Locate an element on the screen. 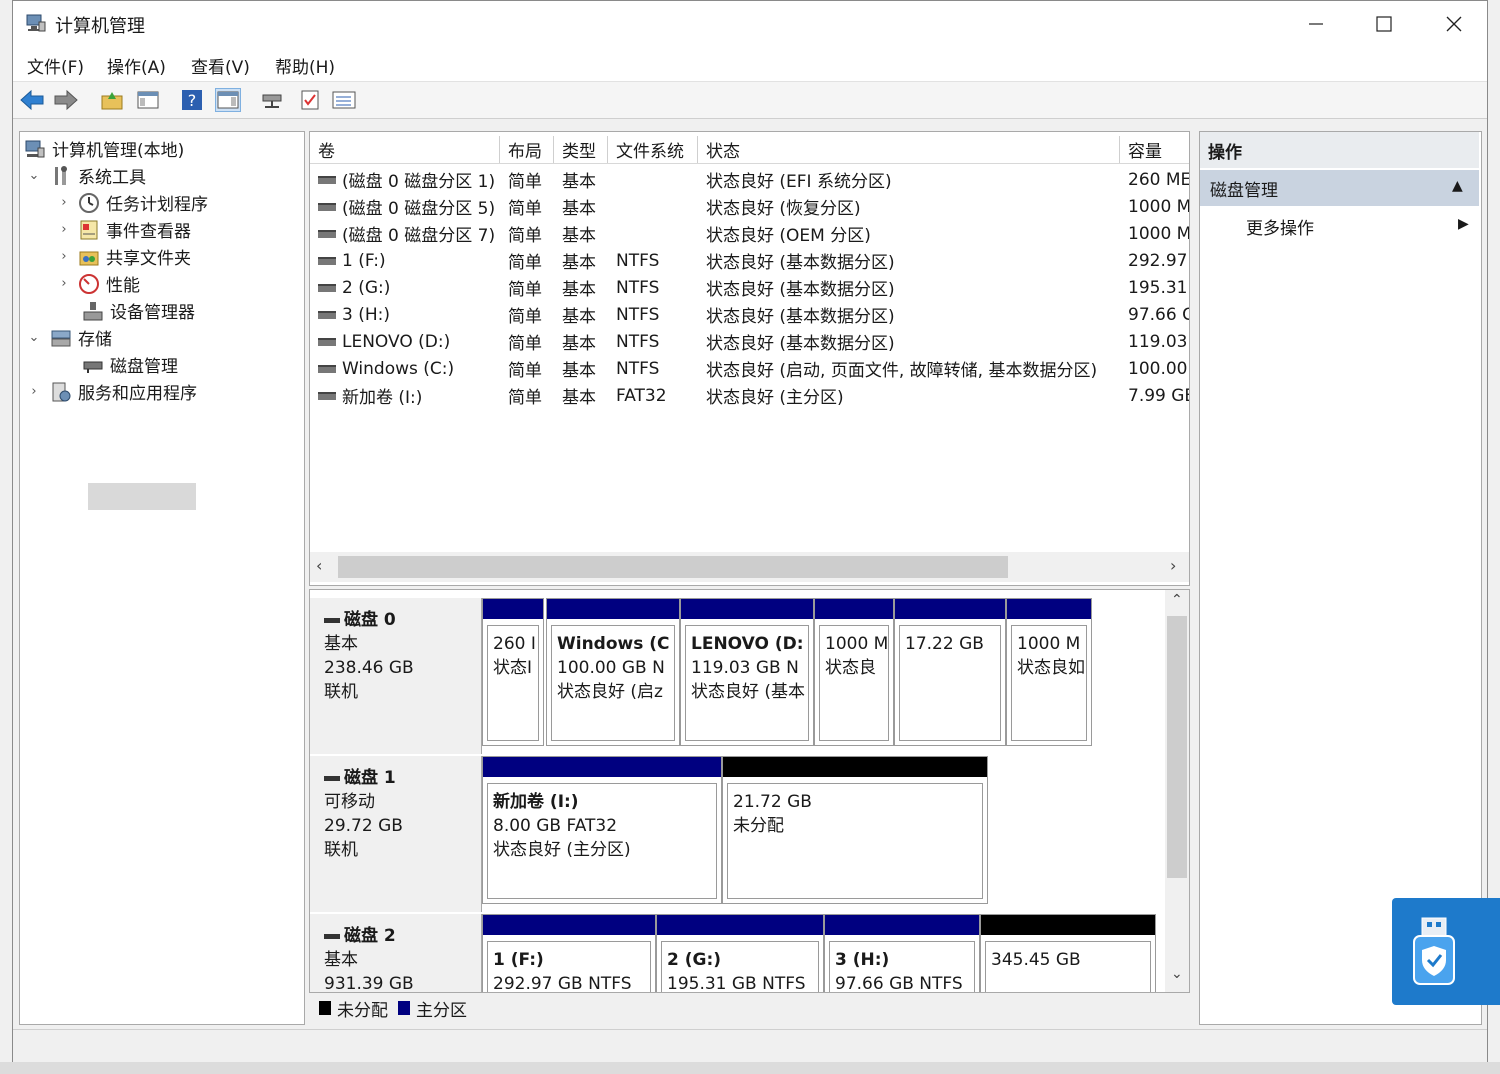 The height and width of the screenshot is (1074, 1500). disk-1-label: 磁盘 1 可移动 29.72 GB 联机 is located at coordinates (396, 834).